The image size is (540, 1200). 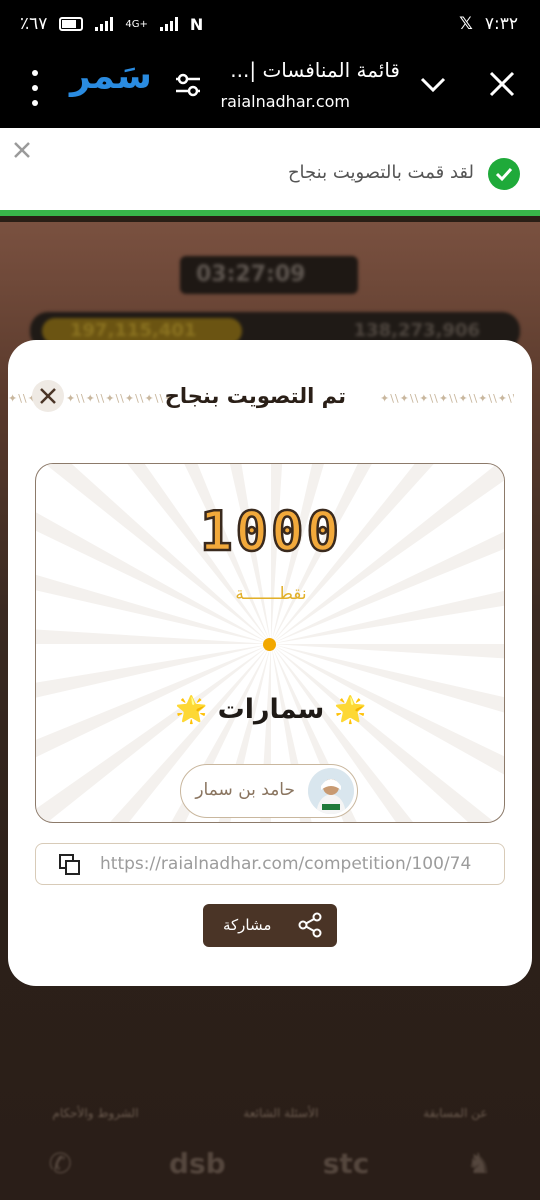 I want to click on share-icon, so click(x=310, y=925).